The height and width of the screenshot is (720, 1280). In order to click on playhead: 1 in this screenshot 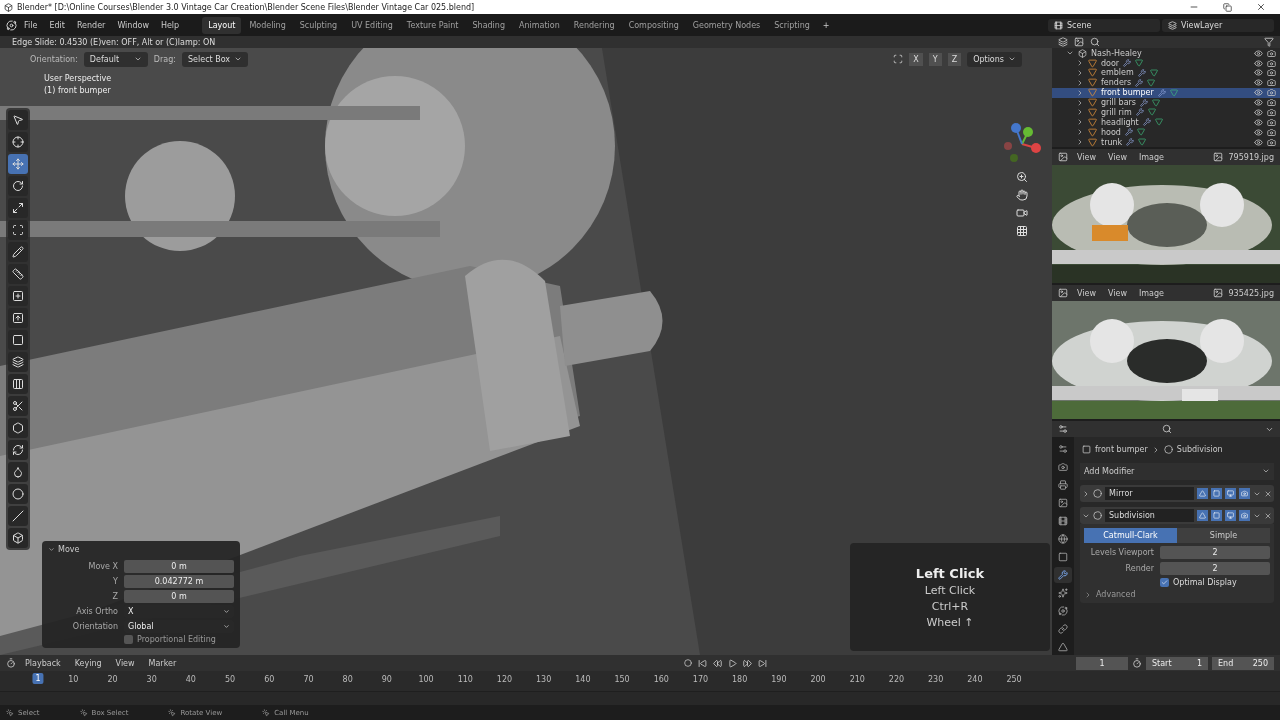, I will do `click(38, 678)`.